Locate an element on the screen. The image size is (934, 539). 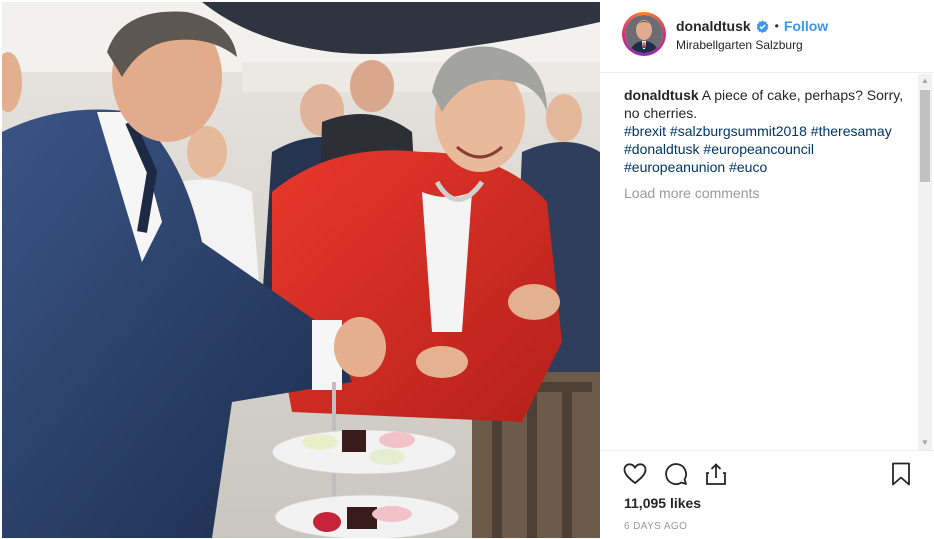
post-timestamp: 6 DAYS AGO is located at coordinates (655, 526).